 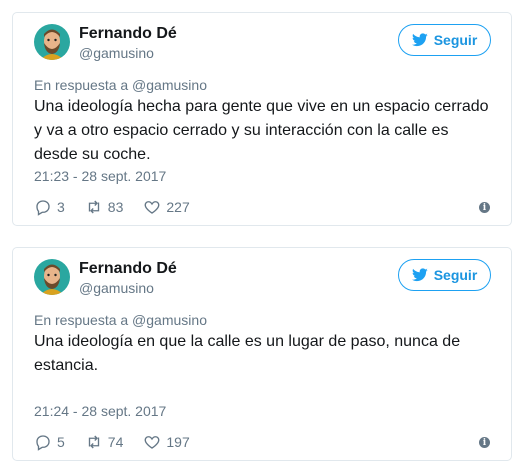 I want to click on reply-count: 3, so click(x=61, y=207).